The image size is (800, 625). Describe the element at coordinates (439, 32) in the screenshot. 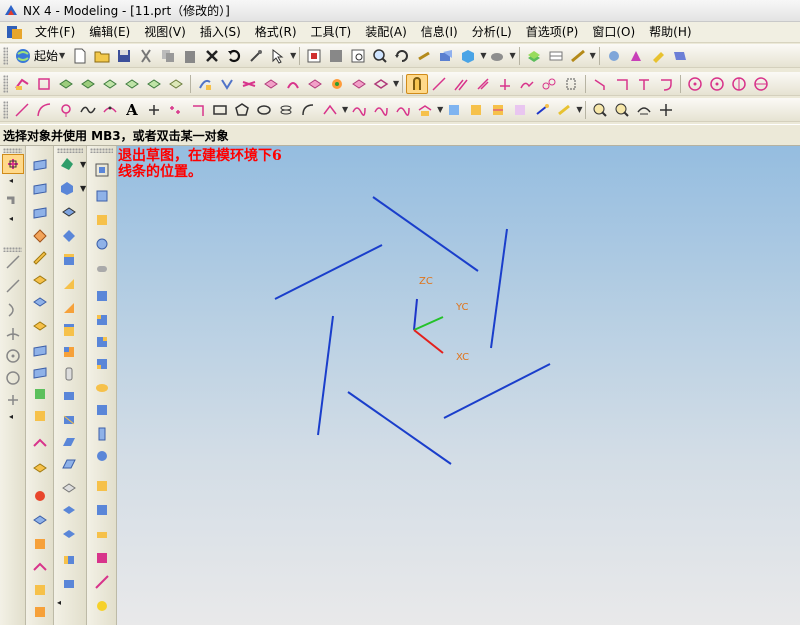

I see `menu-information: 信息(I)` at that location.